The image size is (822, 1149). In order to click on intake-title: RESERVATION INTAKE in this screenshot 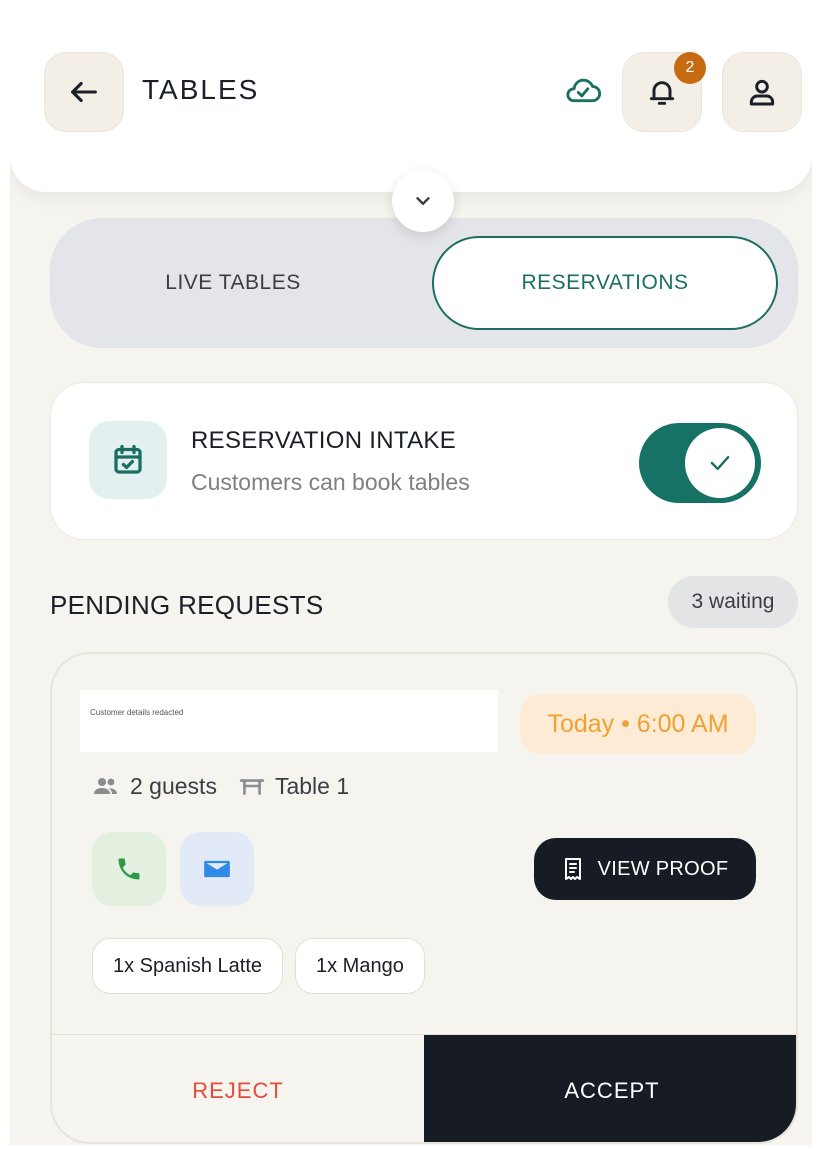, I will do `click(324, 440)`.